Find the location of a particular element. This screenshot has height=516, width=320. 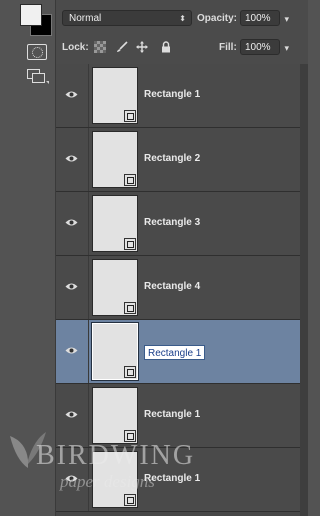

layers-scrollbar is located at coordinates (304, 290).